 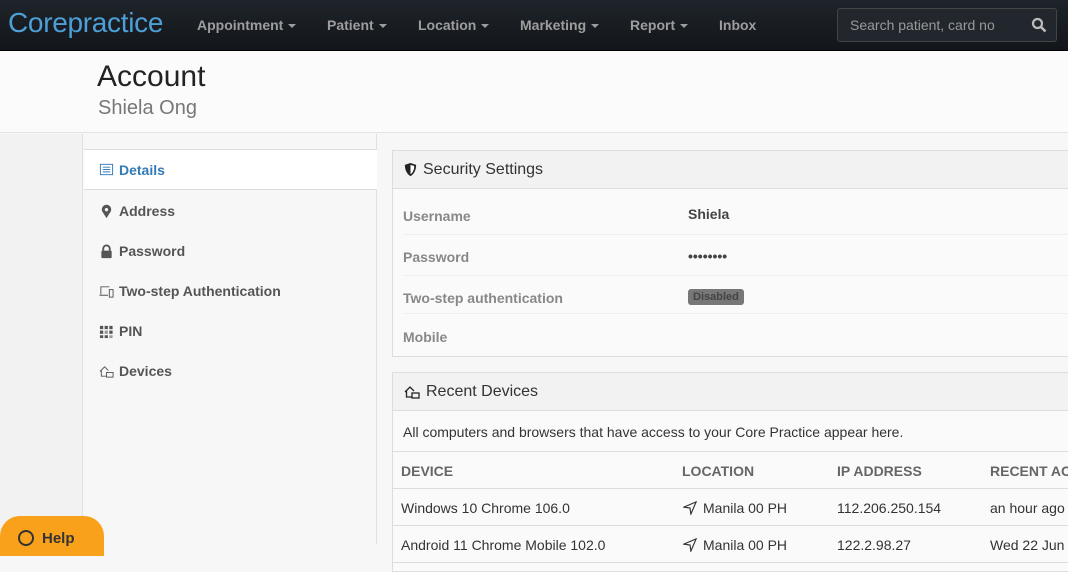 I want to click on keypad-icon, so click(x=106, y=331).